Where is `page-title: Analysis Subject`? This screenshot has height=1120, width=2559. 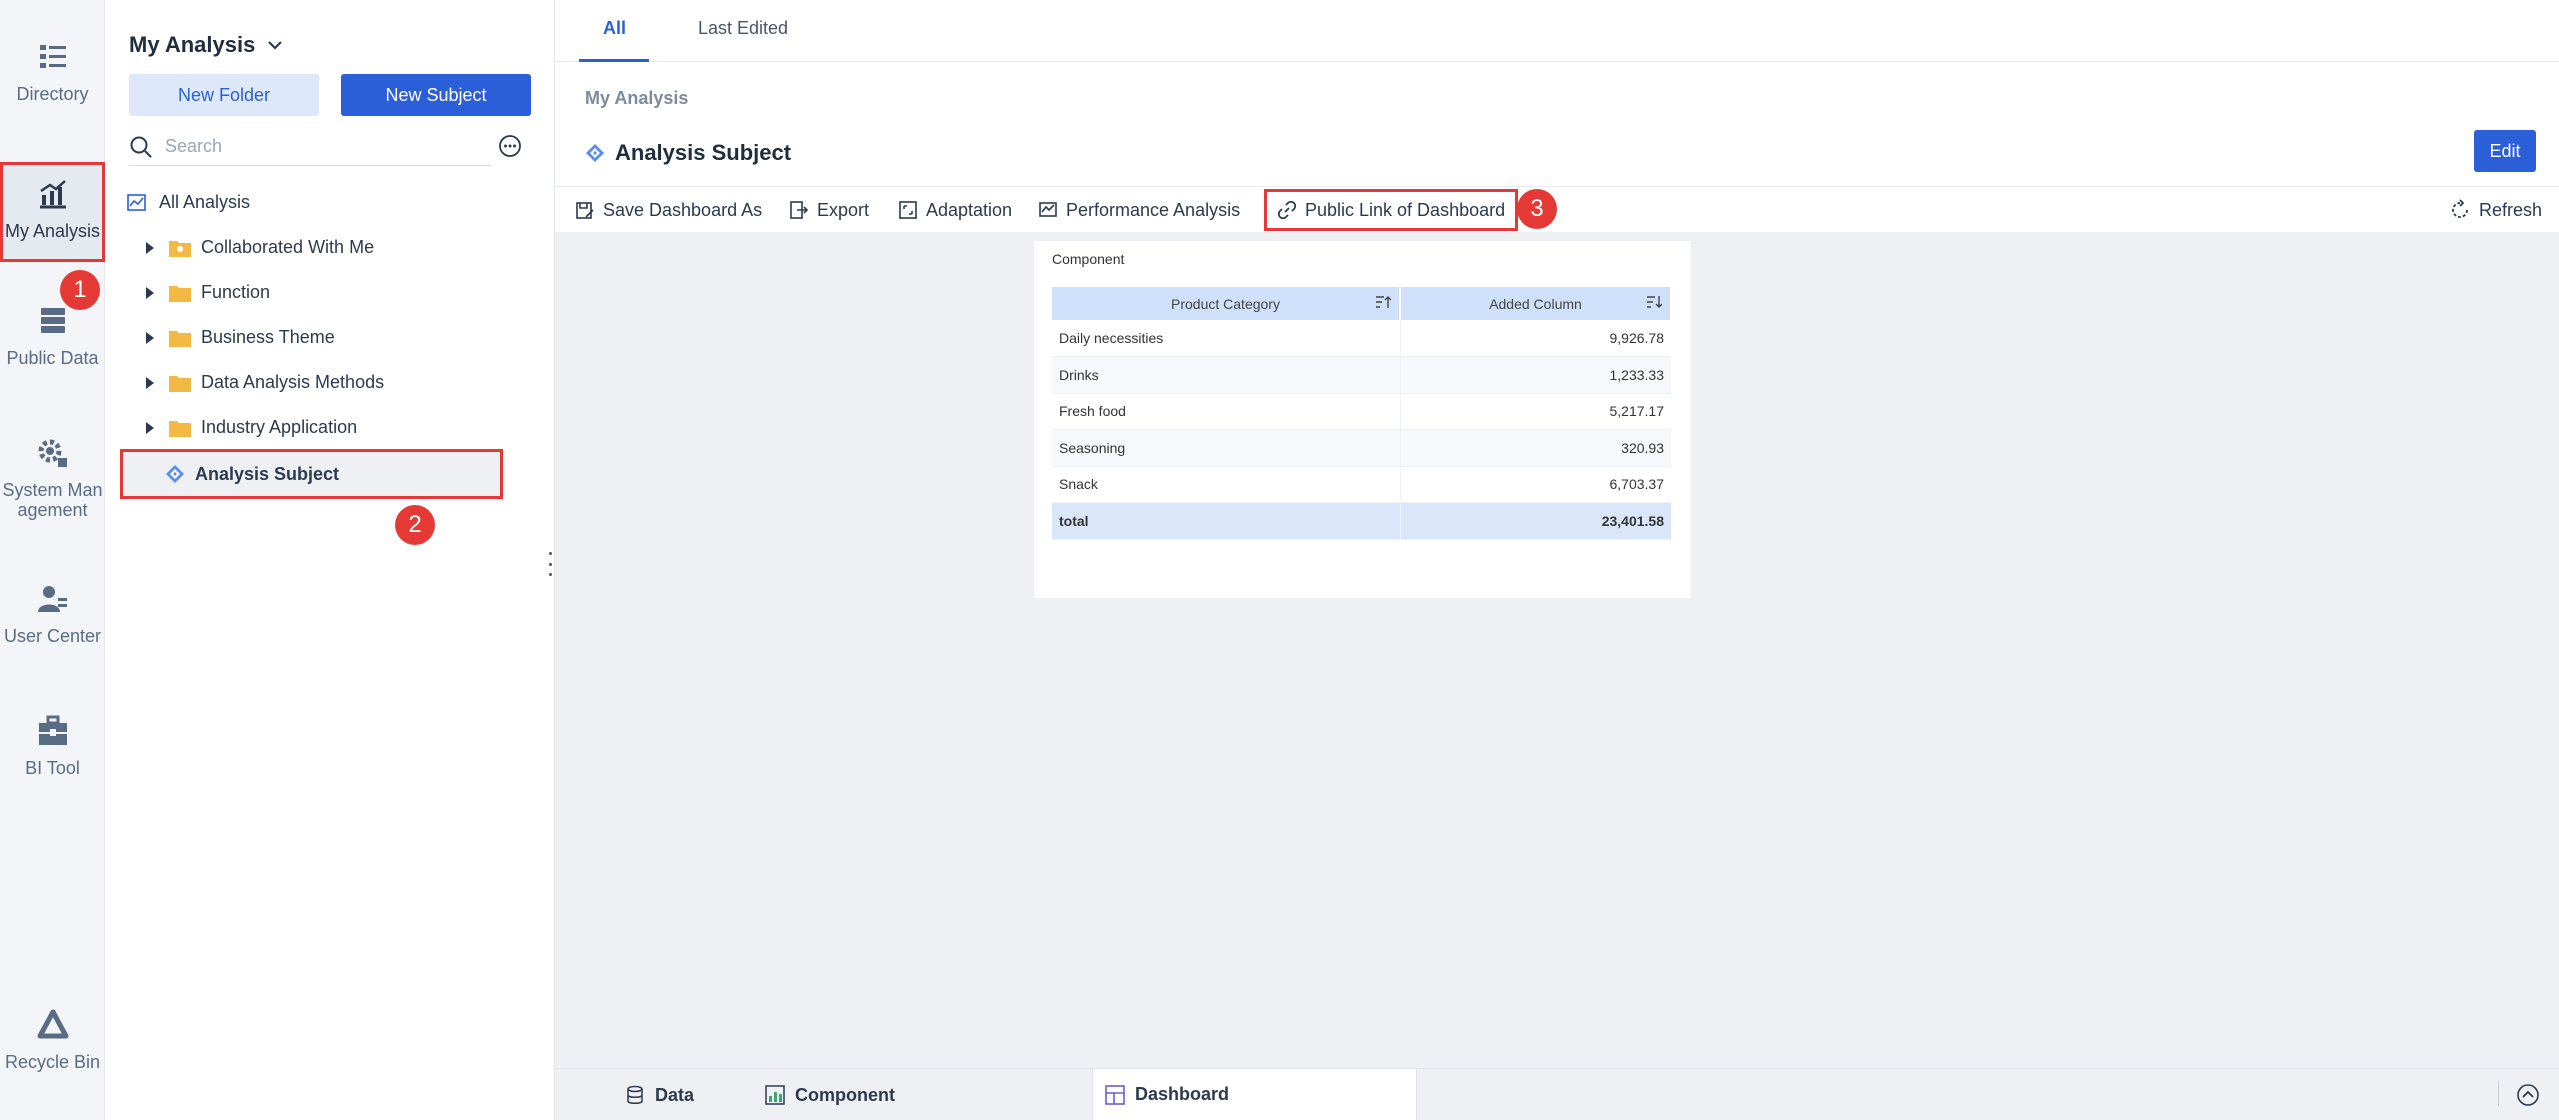
page-title: Analysis Subject is located at coordinates (688, 153).